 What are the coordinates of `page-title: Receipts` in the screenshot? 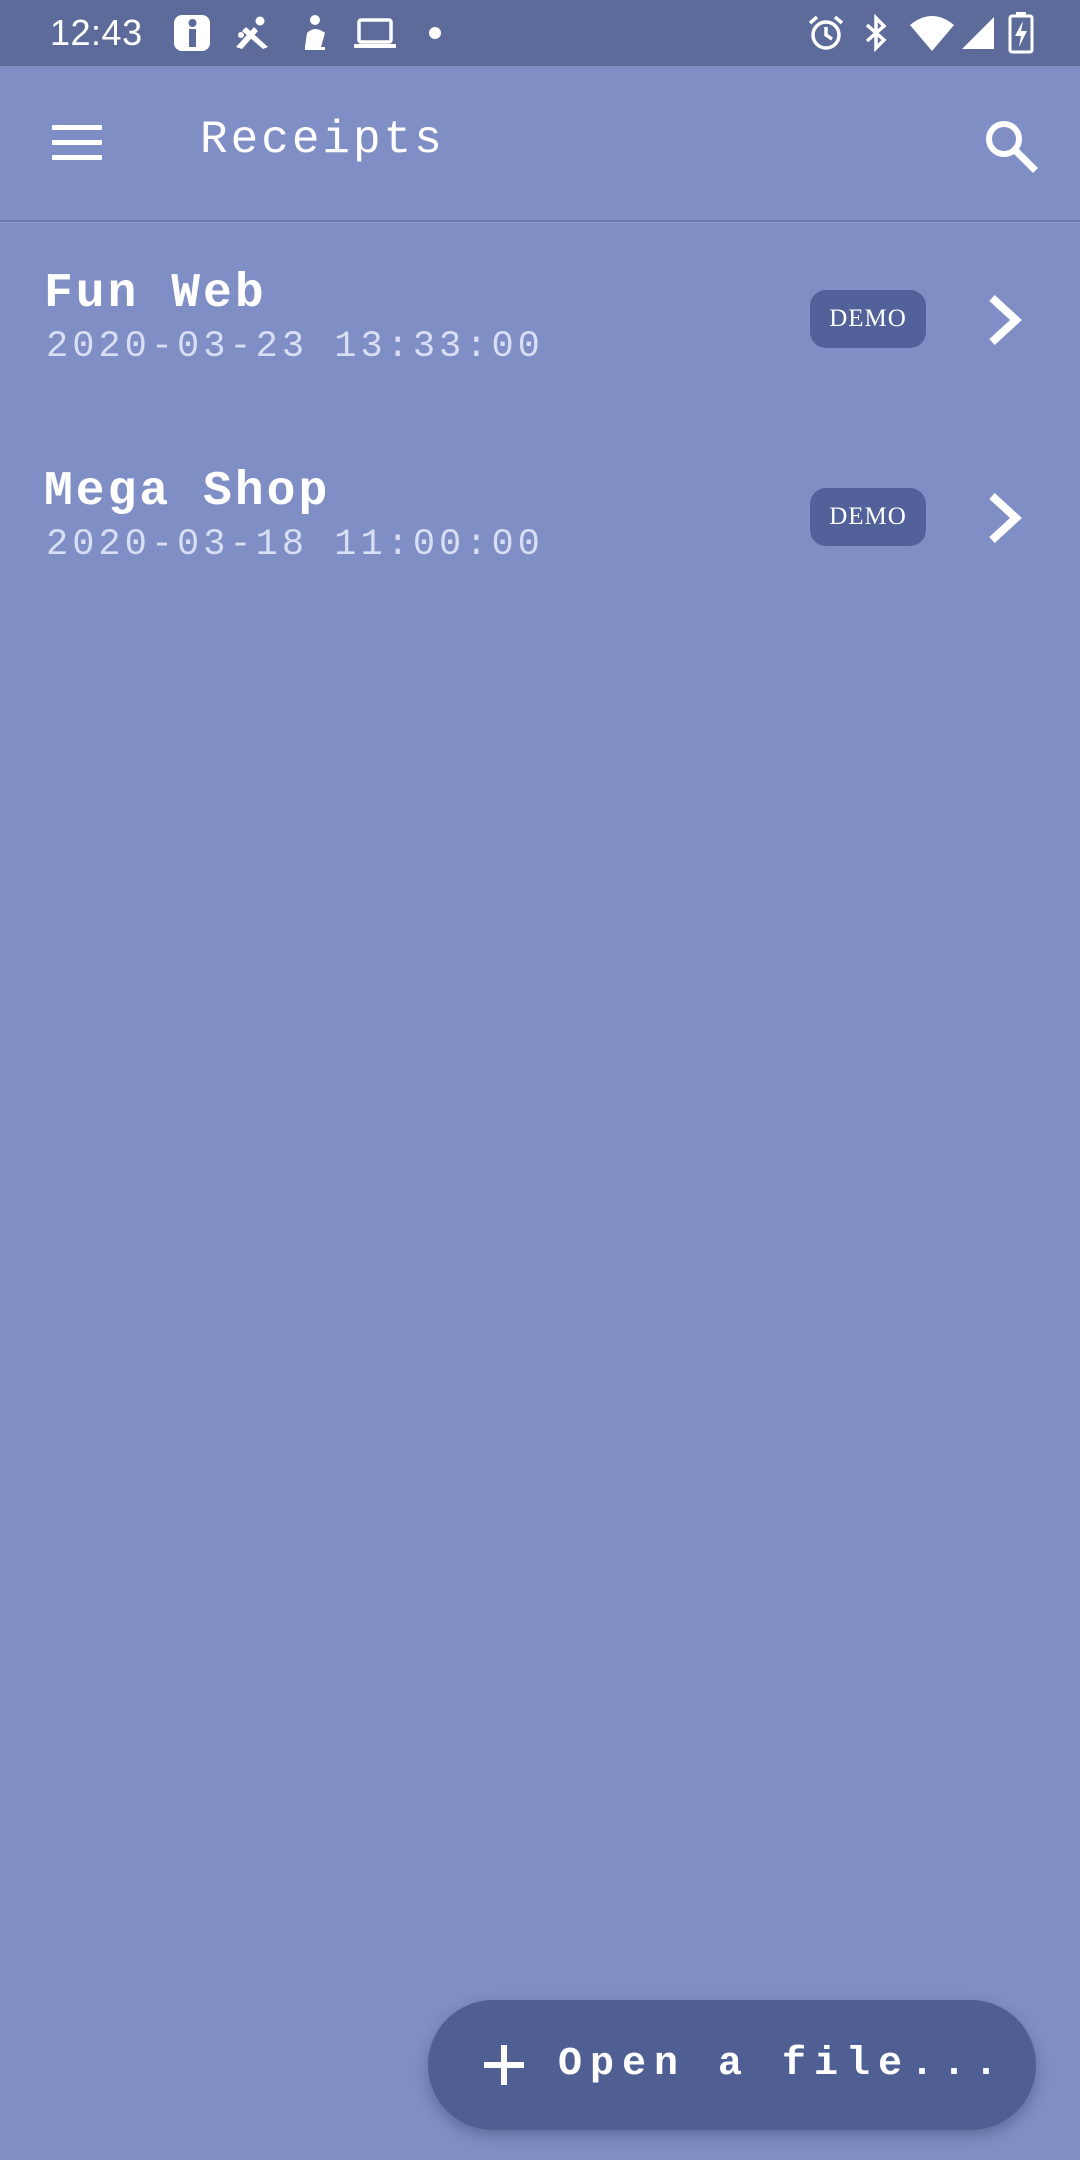 It's located at (322, 140).